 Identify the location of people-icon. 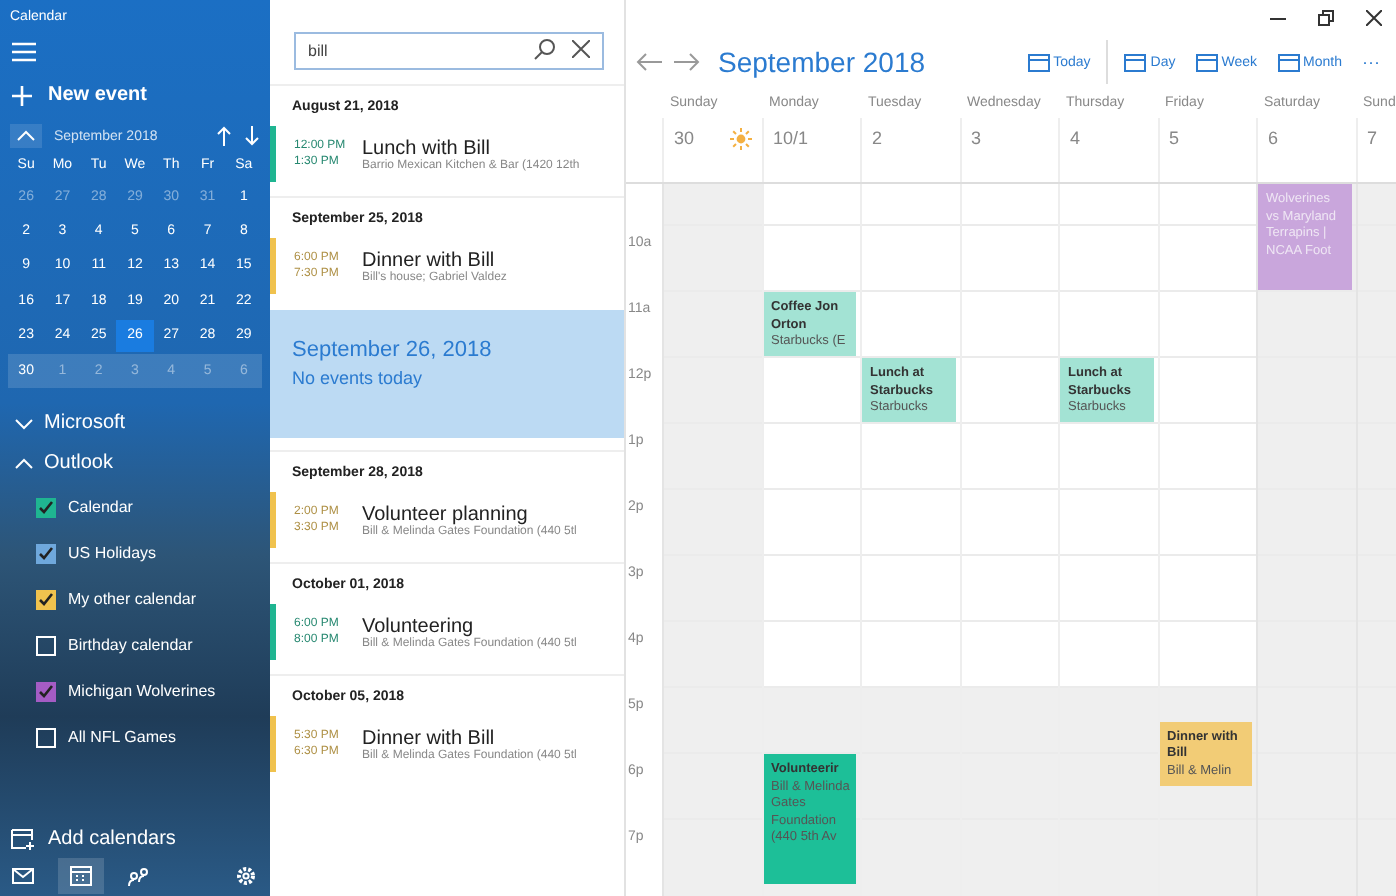
(139, 876).